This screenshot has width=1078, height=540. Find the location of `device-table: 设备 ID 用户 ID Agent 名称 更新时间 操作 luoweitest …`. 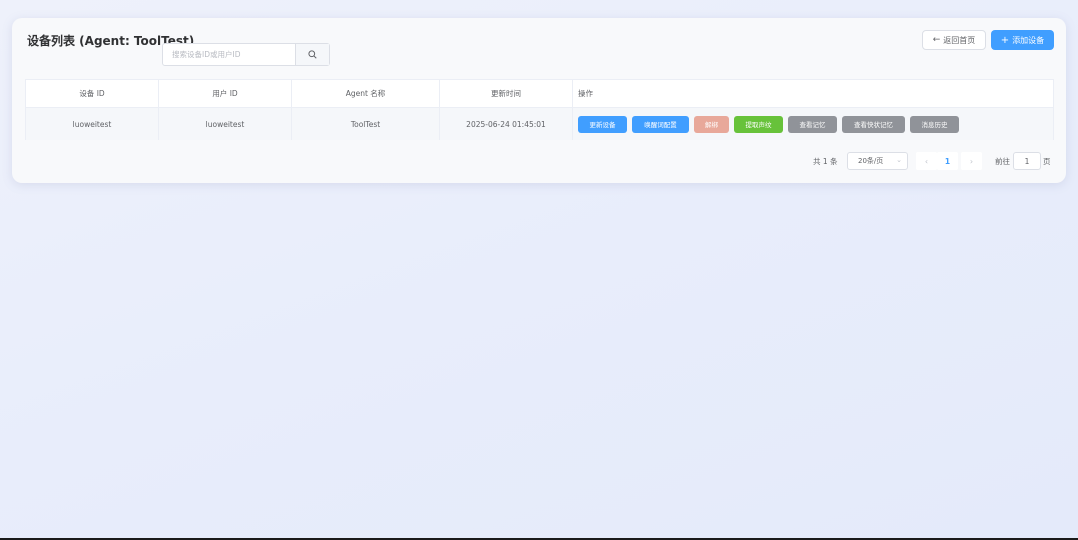

device-table: 设备 ID 用户 ID Agent 名称 更新时间 操作 luoweitest … is located at coordinates (539, 109).